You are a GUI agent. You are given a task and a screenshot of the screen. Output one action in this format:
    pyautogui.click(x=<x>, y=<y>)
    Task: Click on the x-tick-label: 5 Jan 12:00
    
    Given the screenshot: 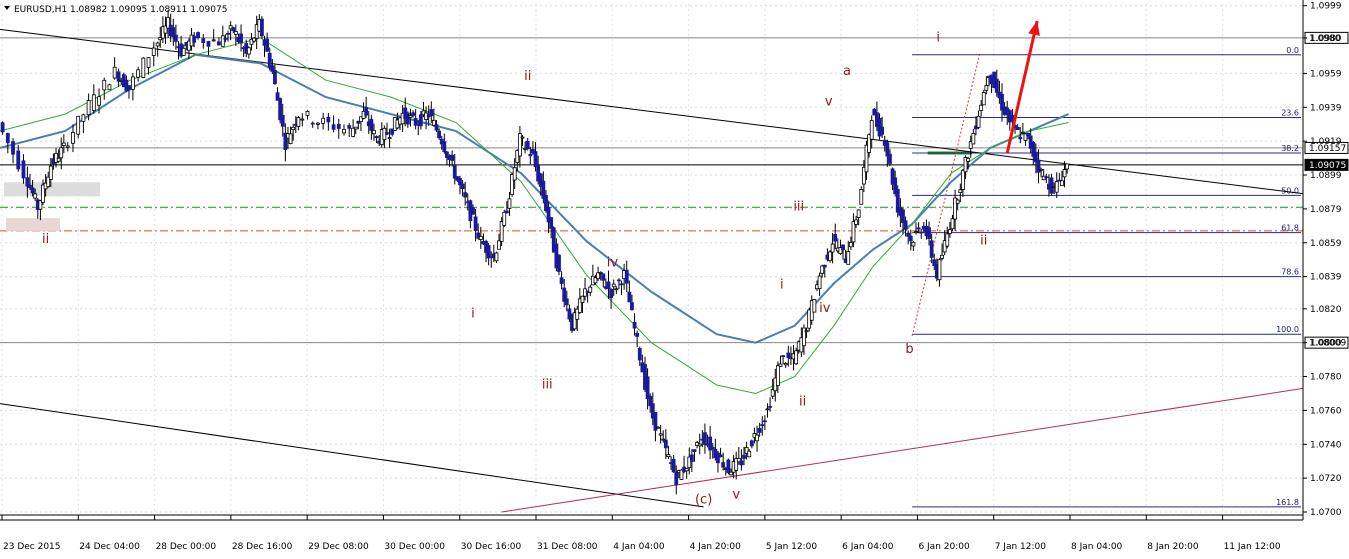 What is the action you would take?
    pyautogui.click(x=792, y=547)
    